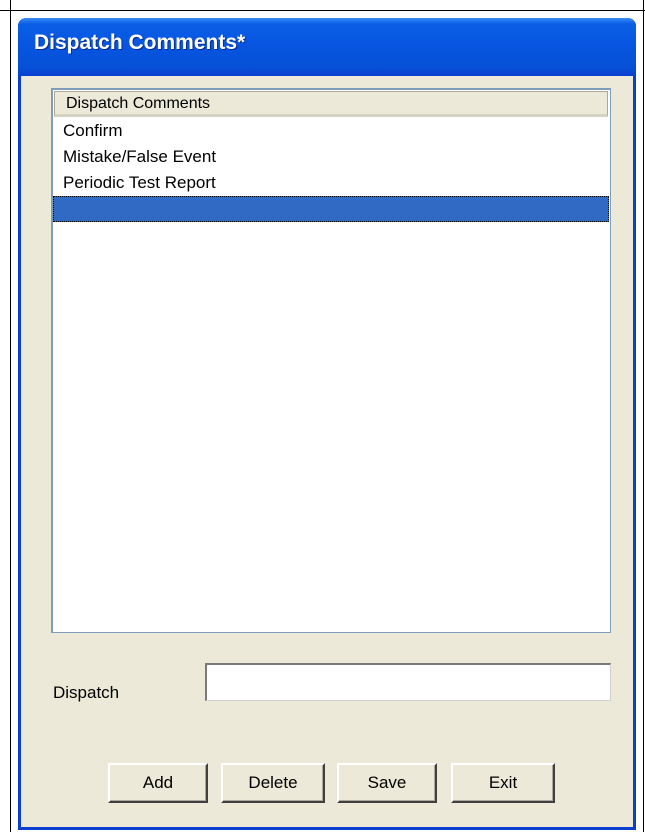  I want to click on list-item-mistake-false-event: Mistake/False Event, so click(331, 157).